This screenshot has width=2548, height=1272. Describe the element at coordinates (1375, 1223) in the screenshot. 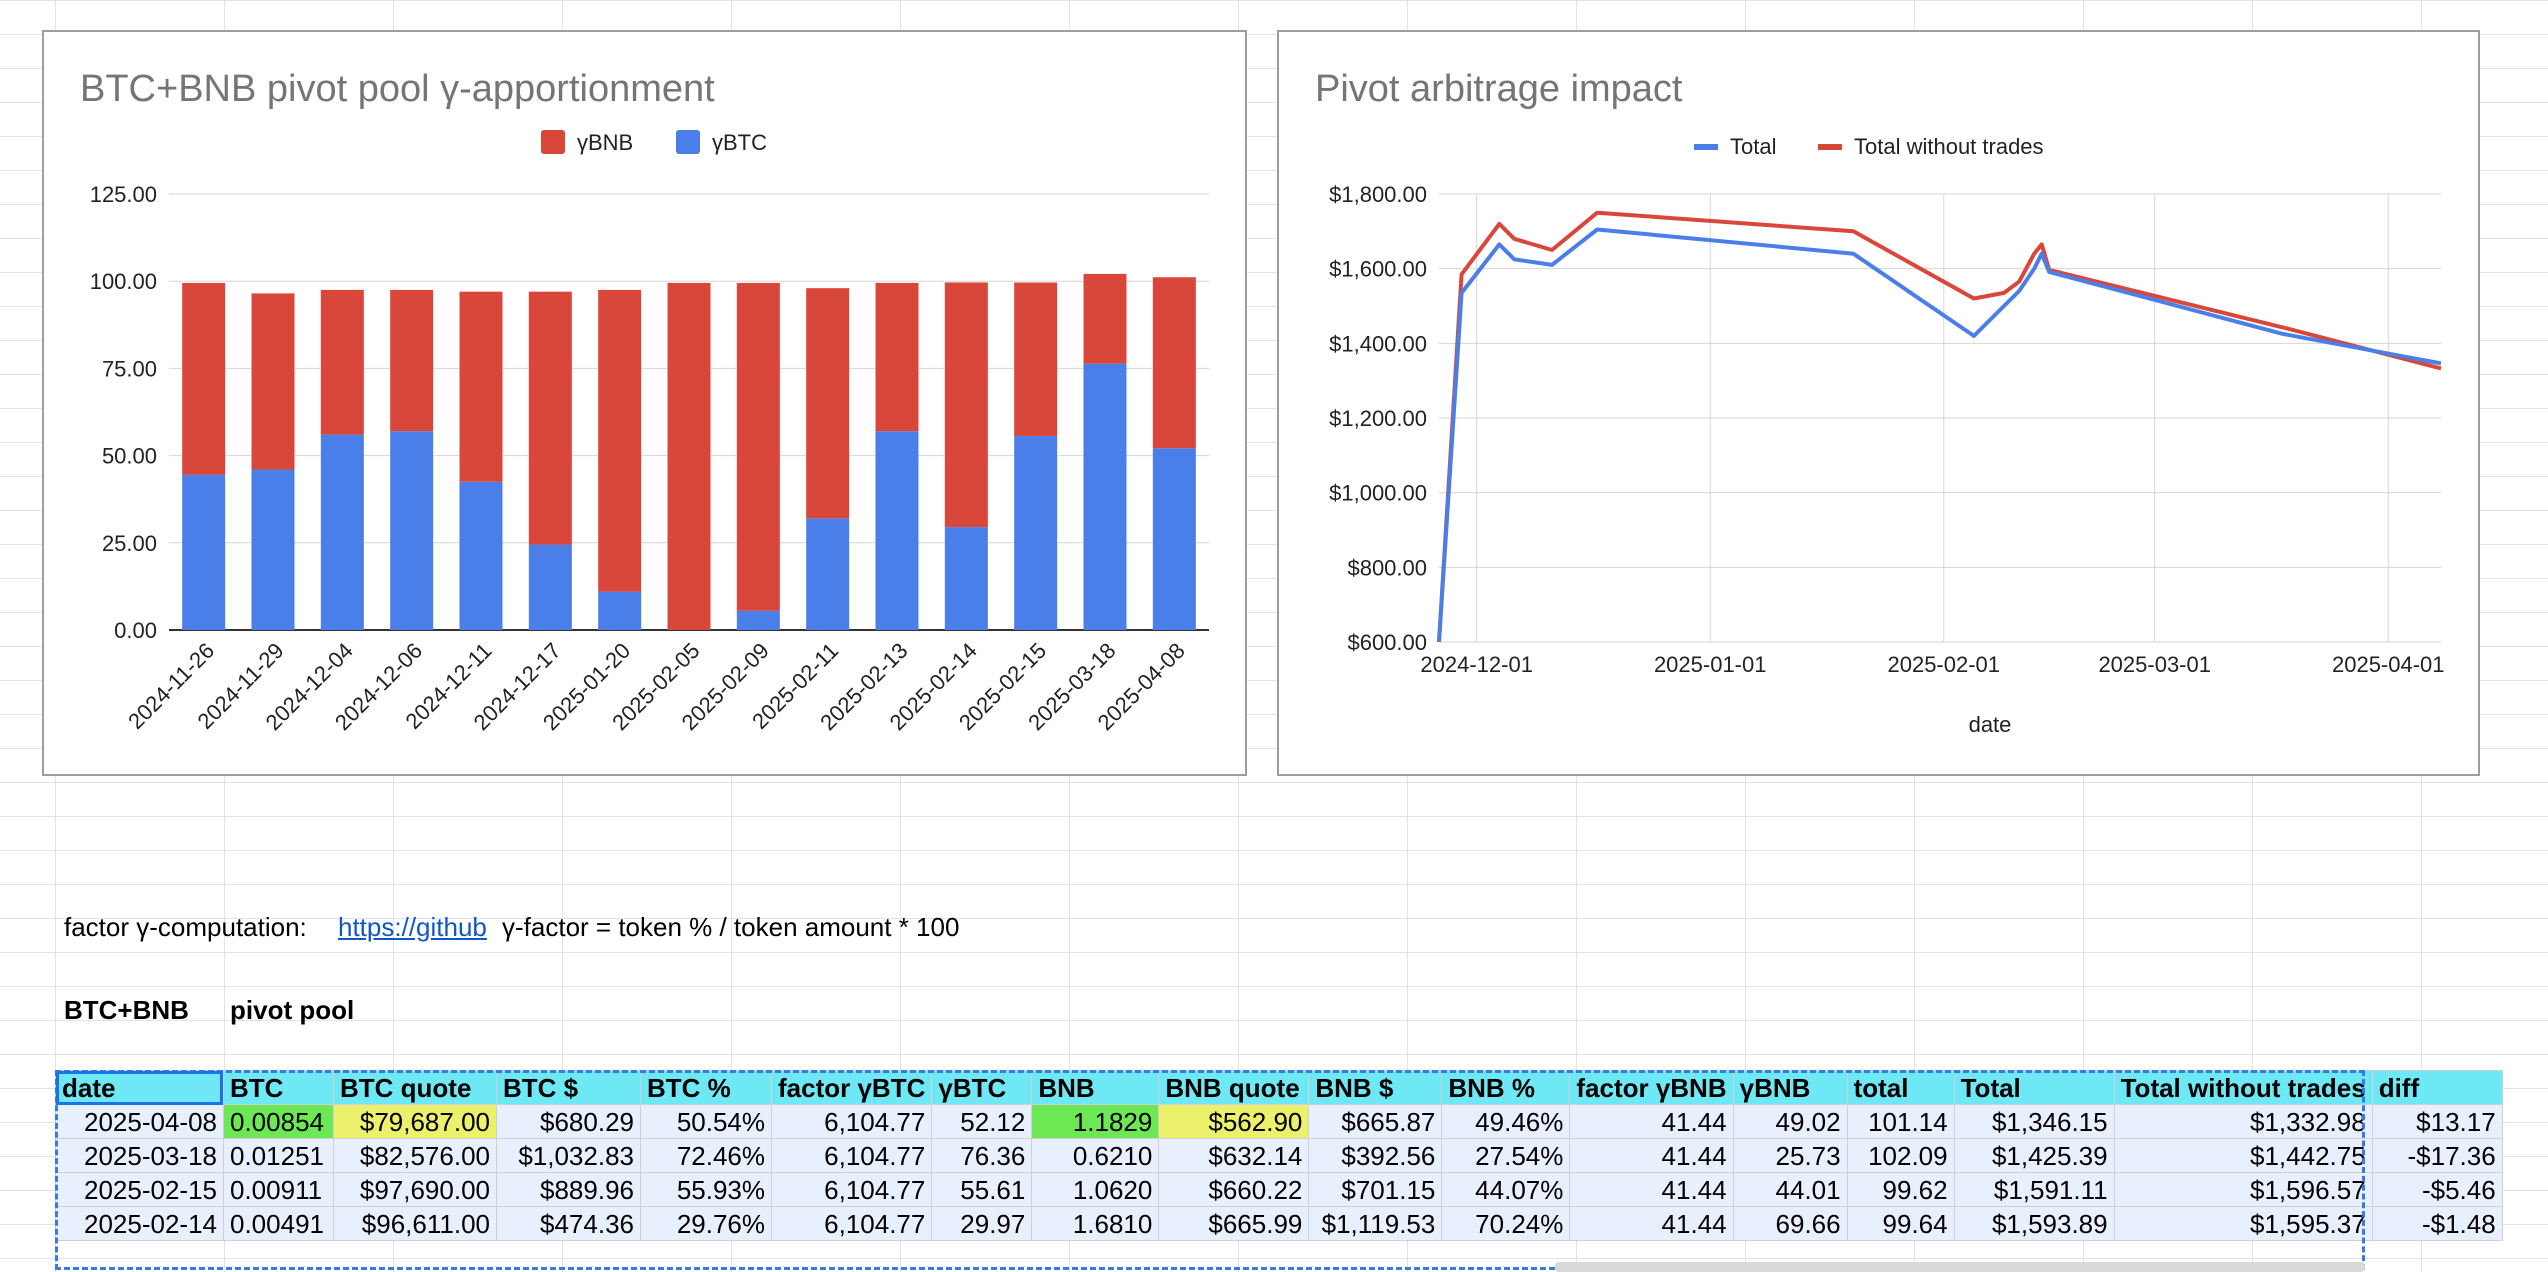

I see `table-cell: $1,119.53` at that location.